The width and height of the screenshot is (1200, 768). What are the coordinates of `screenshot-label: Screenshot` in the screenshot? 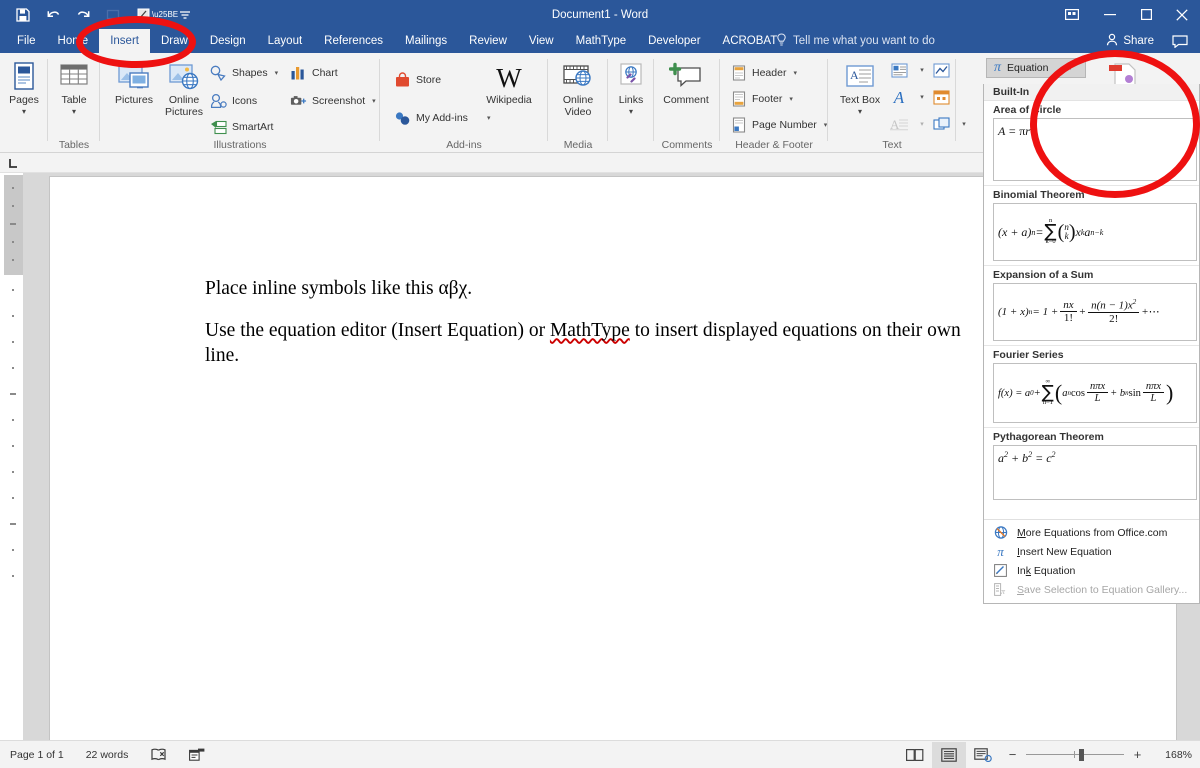 It's located at (339, 101).